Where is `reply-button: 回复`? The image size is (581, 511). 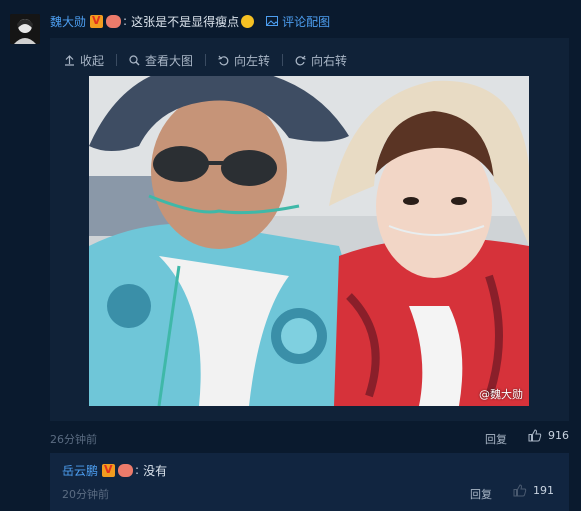 reply-button: 回复 is located at coordinates (496, 439).